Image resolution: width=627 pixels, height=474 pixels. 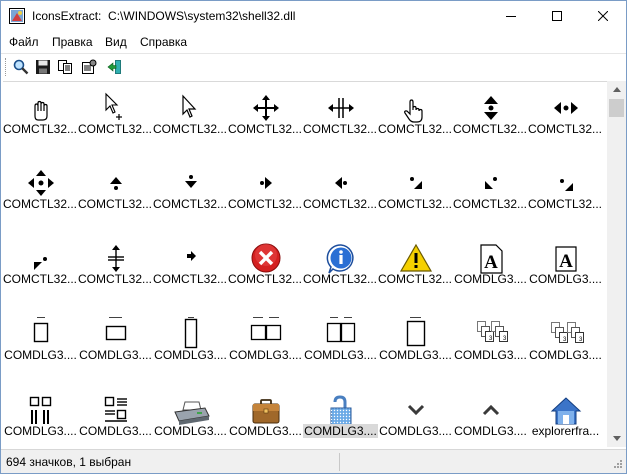 I want to click on close-button, so click(x=603, y=16).